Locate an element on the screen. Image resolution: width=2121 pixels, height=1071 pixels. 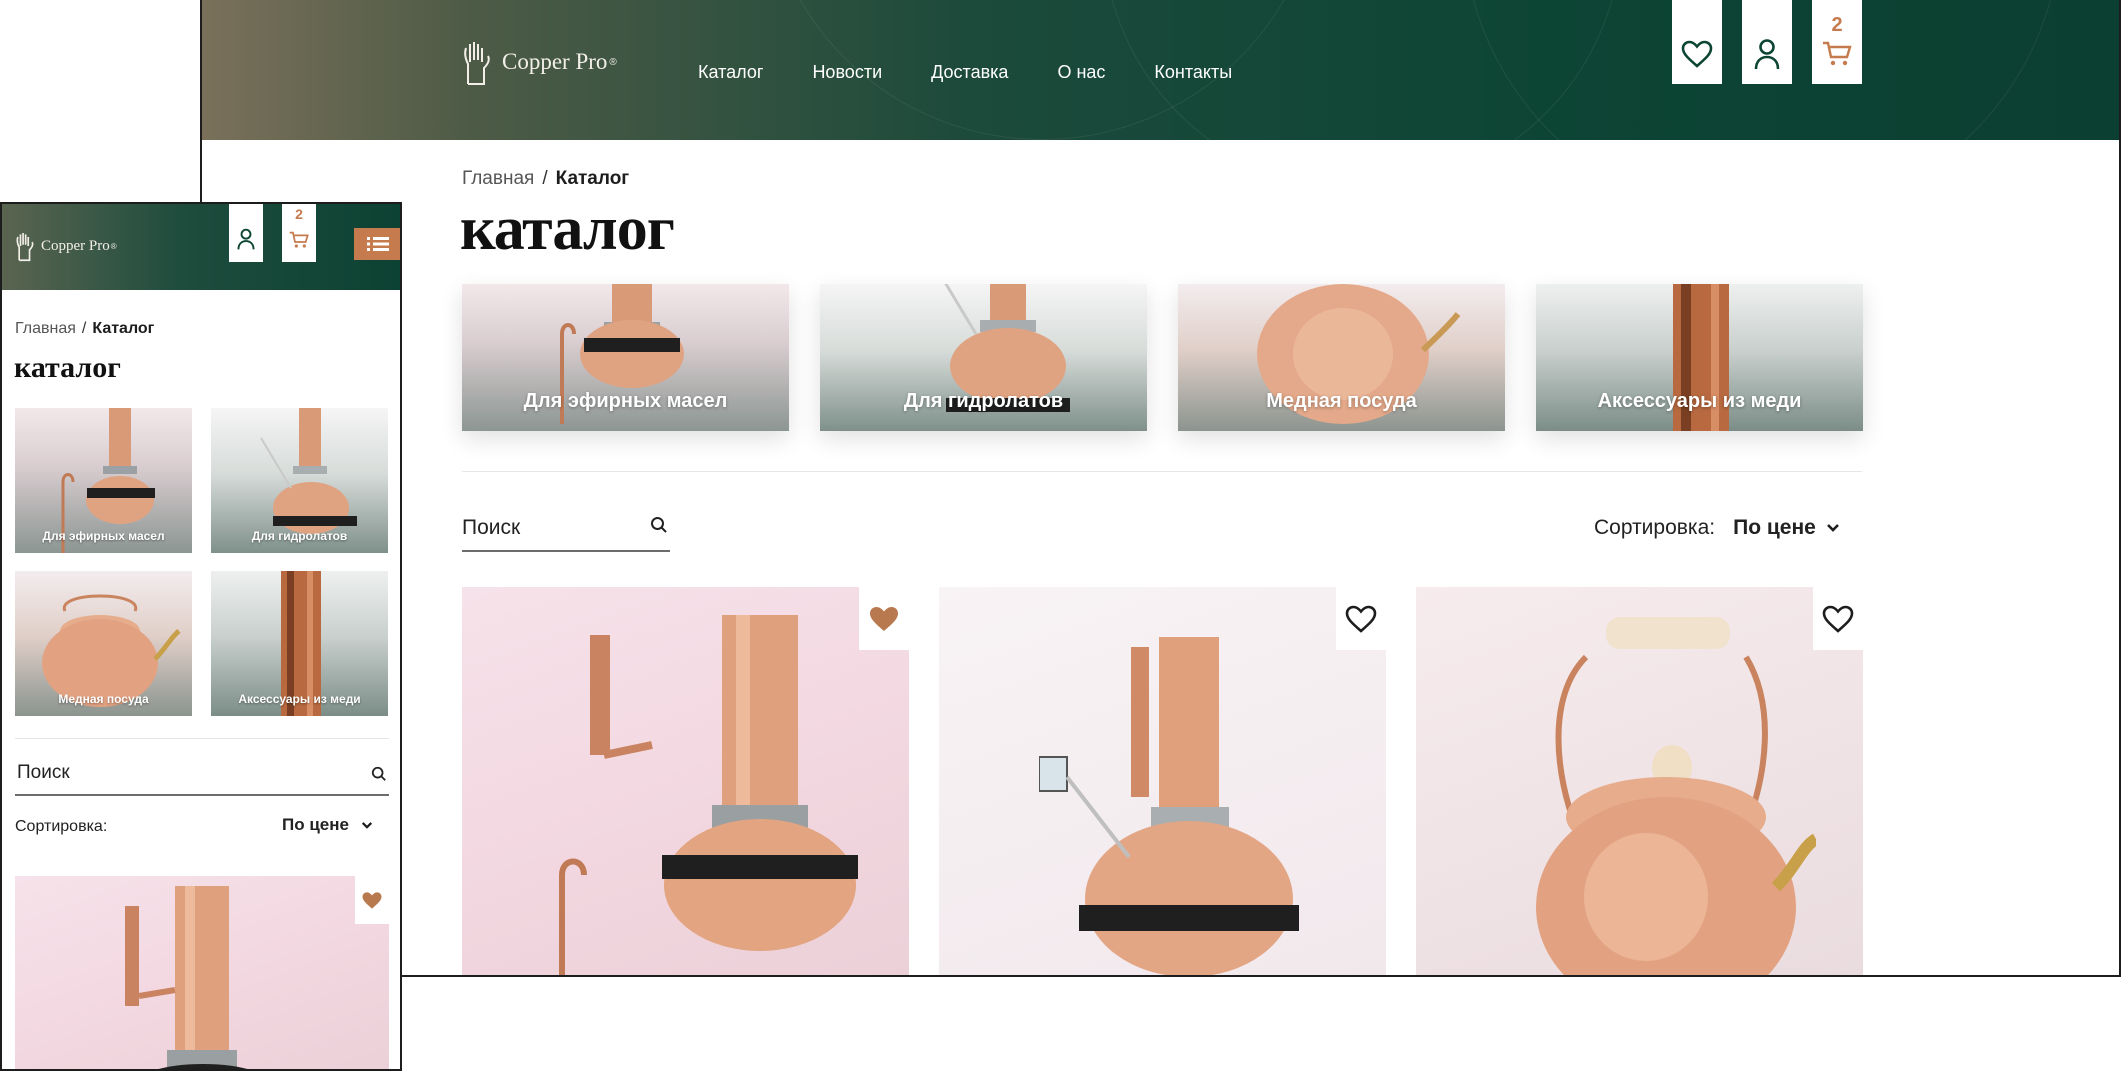
header-actions: 2 is located at coordinates (1767, 42).